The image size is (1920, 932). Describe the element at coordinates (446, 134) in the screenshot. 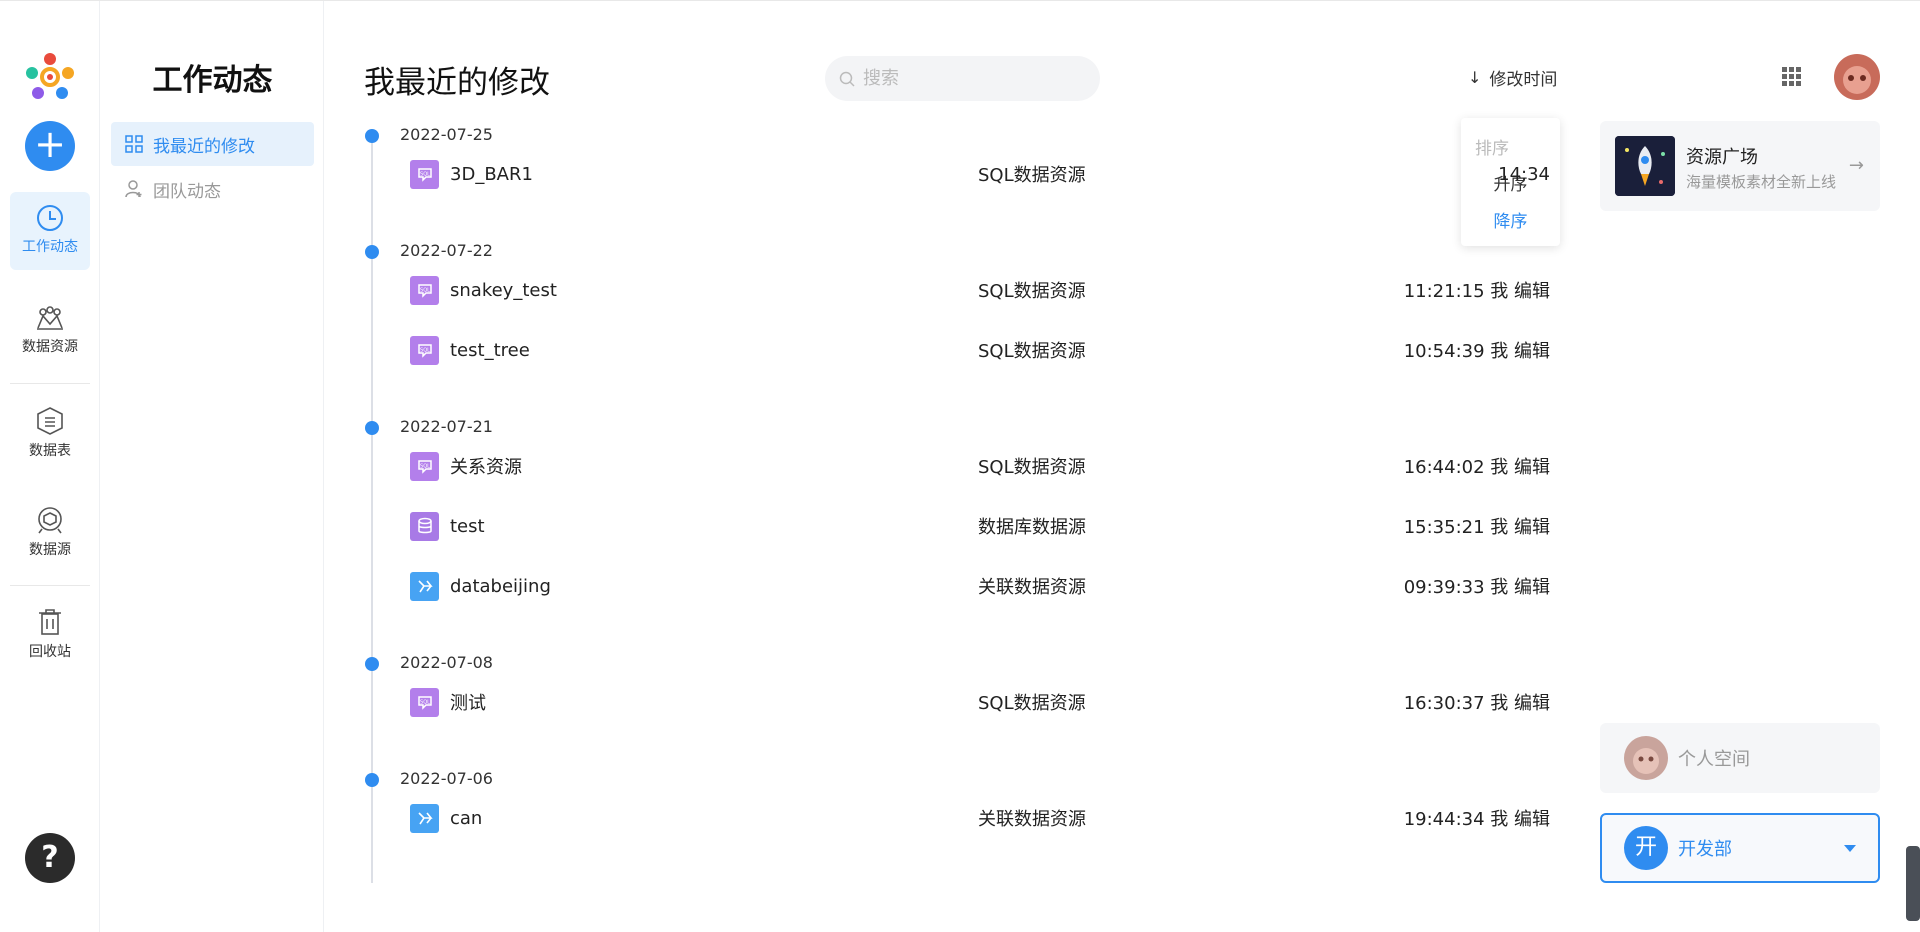

I see `timeline-date: 2022-07-25` at that location.